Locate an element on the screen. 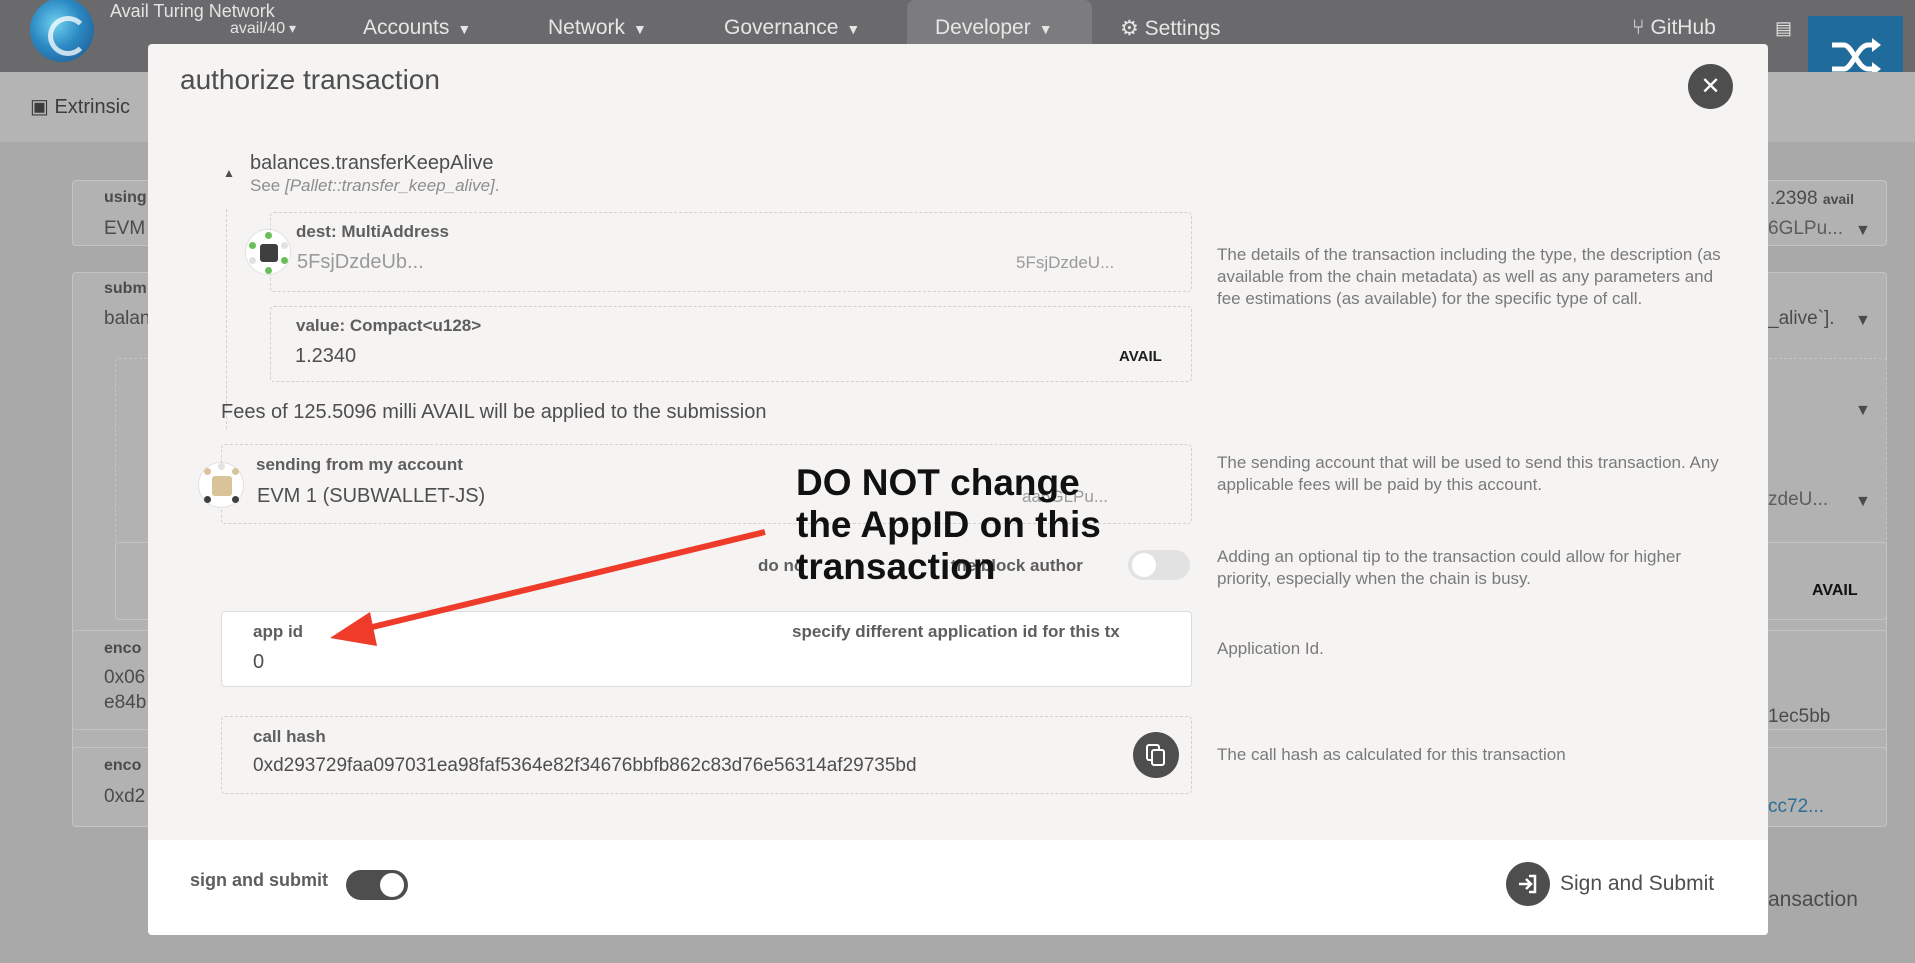 Image resolution: width=1915 pixels, height=963 pixels. sign-and-submit-label: Sign and Submit is located at coordinates (1637, 883).